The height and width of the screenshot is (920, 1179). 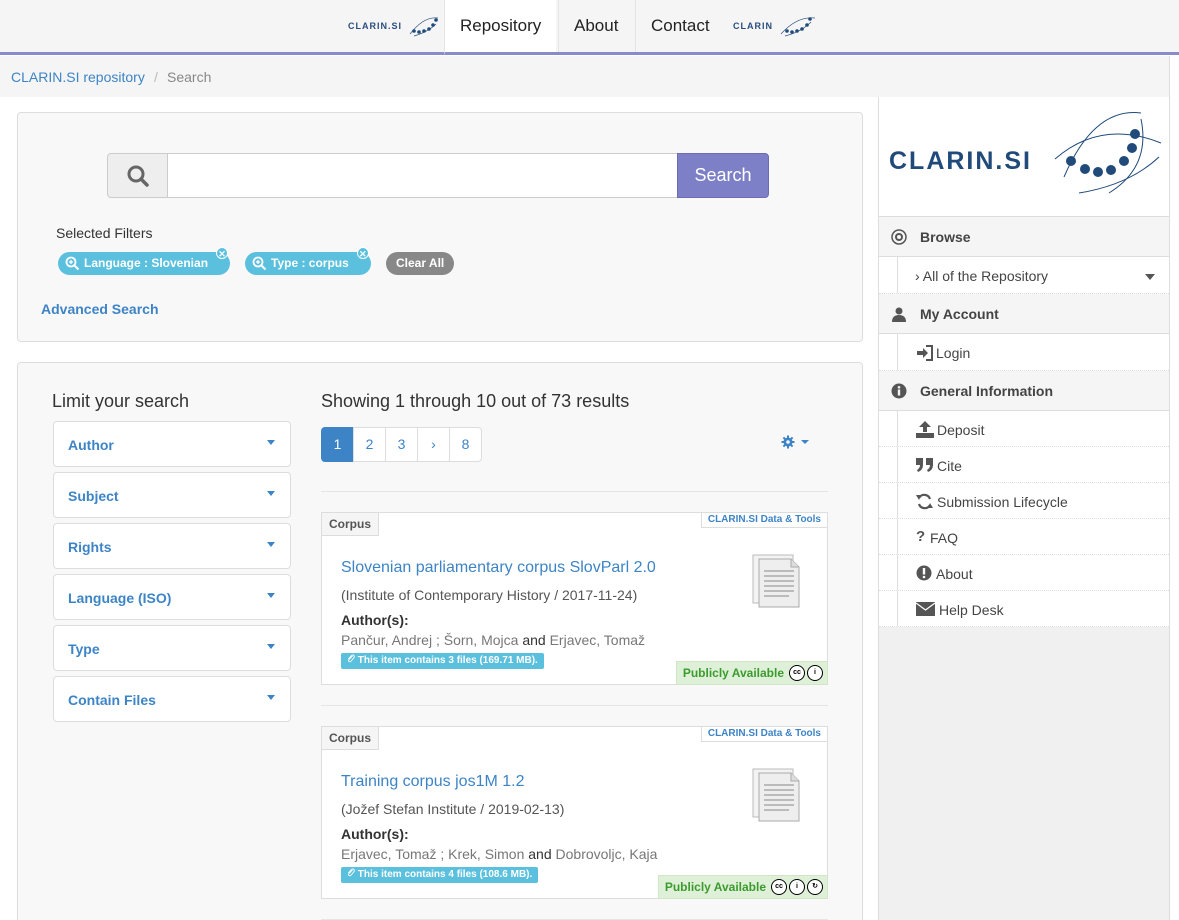 What do you see at coordinates (120, 598) in the screenshot?
I see `facet-label: Language (ISO)` at bounding box center [120, 598].